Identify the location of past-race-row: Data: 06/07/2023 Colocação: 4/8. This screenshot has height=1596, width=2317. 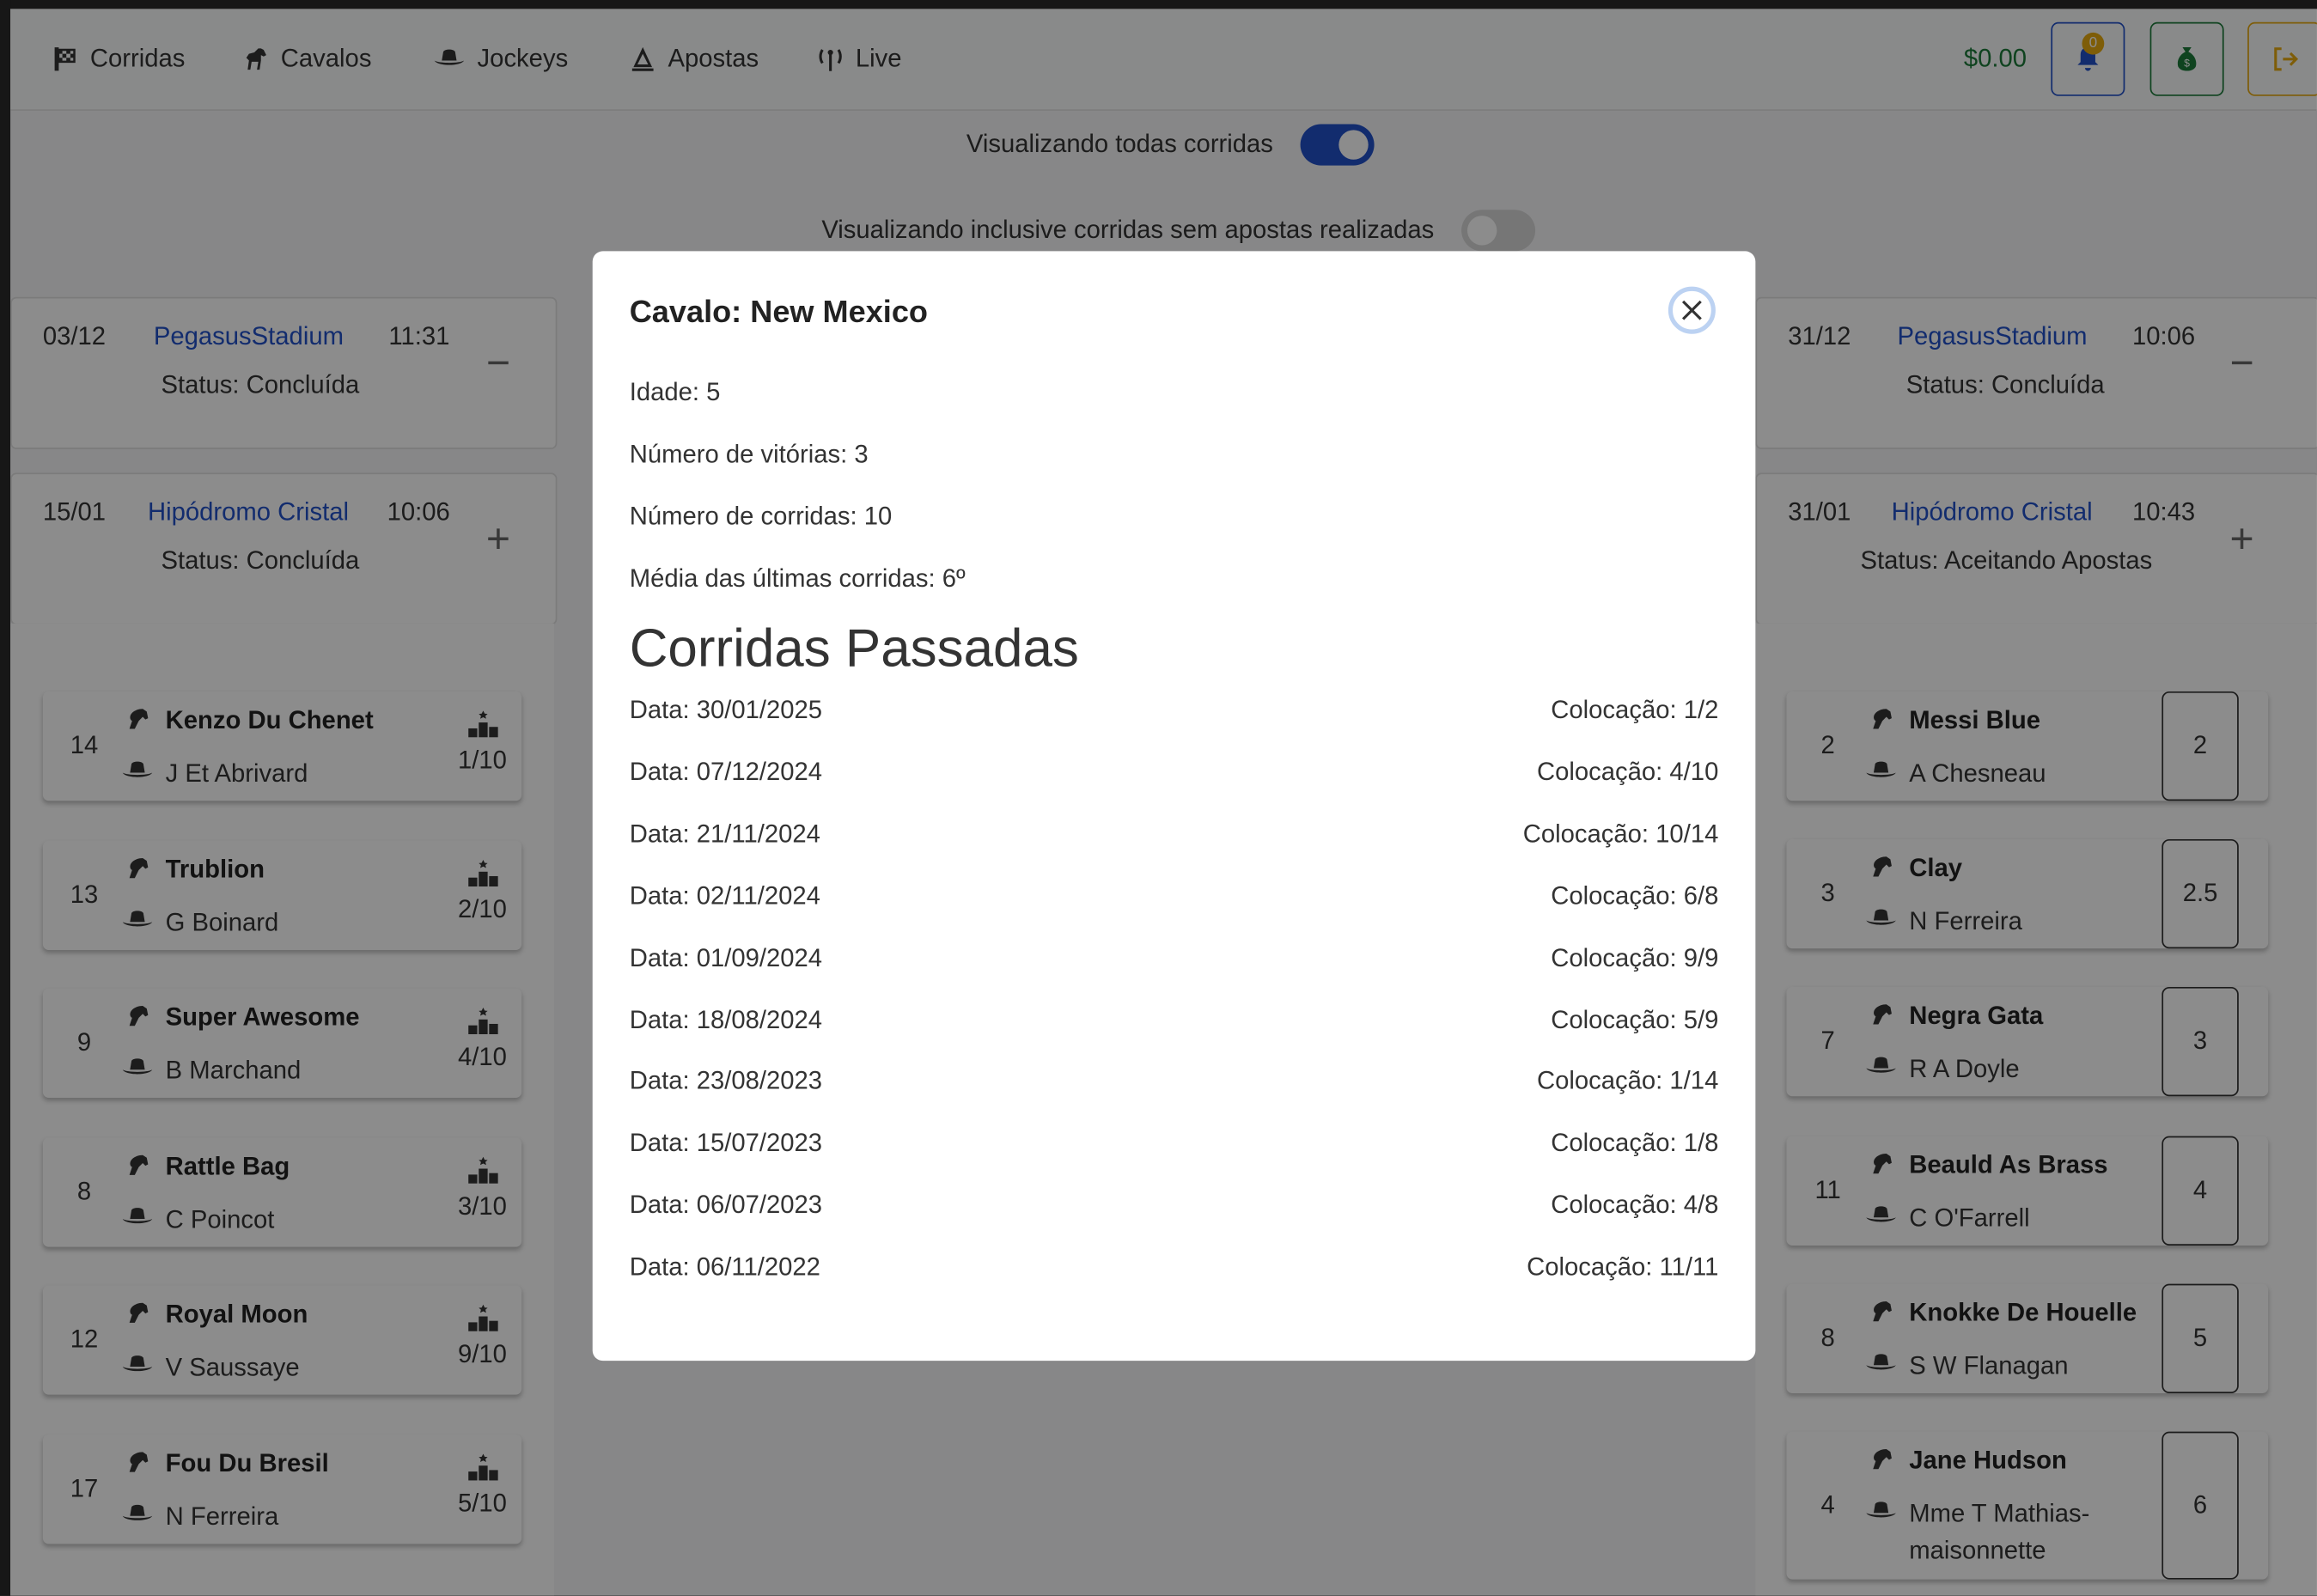
(1174, 1209).